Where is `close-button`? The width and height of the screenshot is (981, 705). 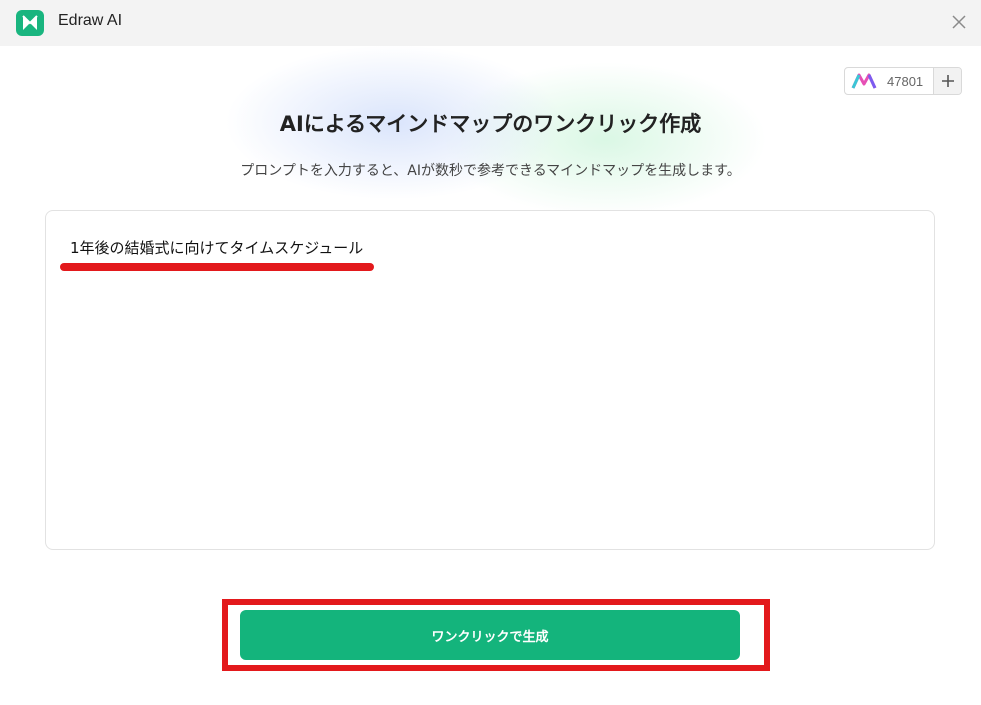
close-button is located at coordinates (959, 22).